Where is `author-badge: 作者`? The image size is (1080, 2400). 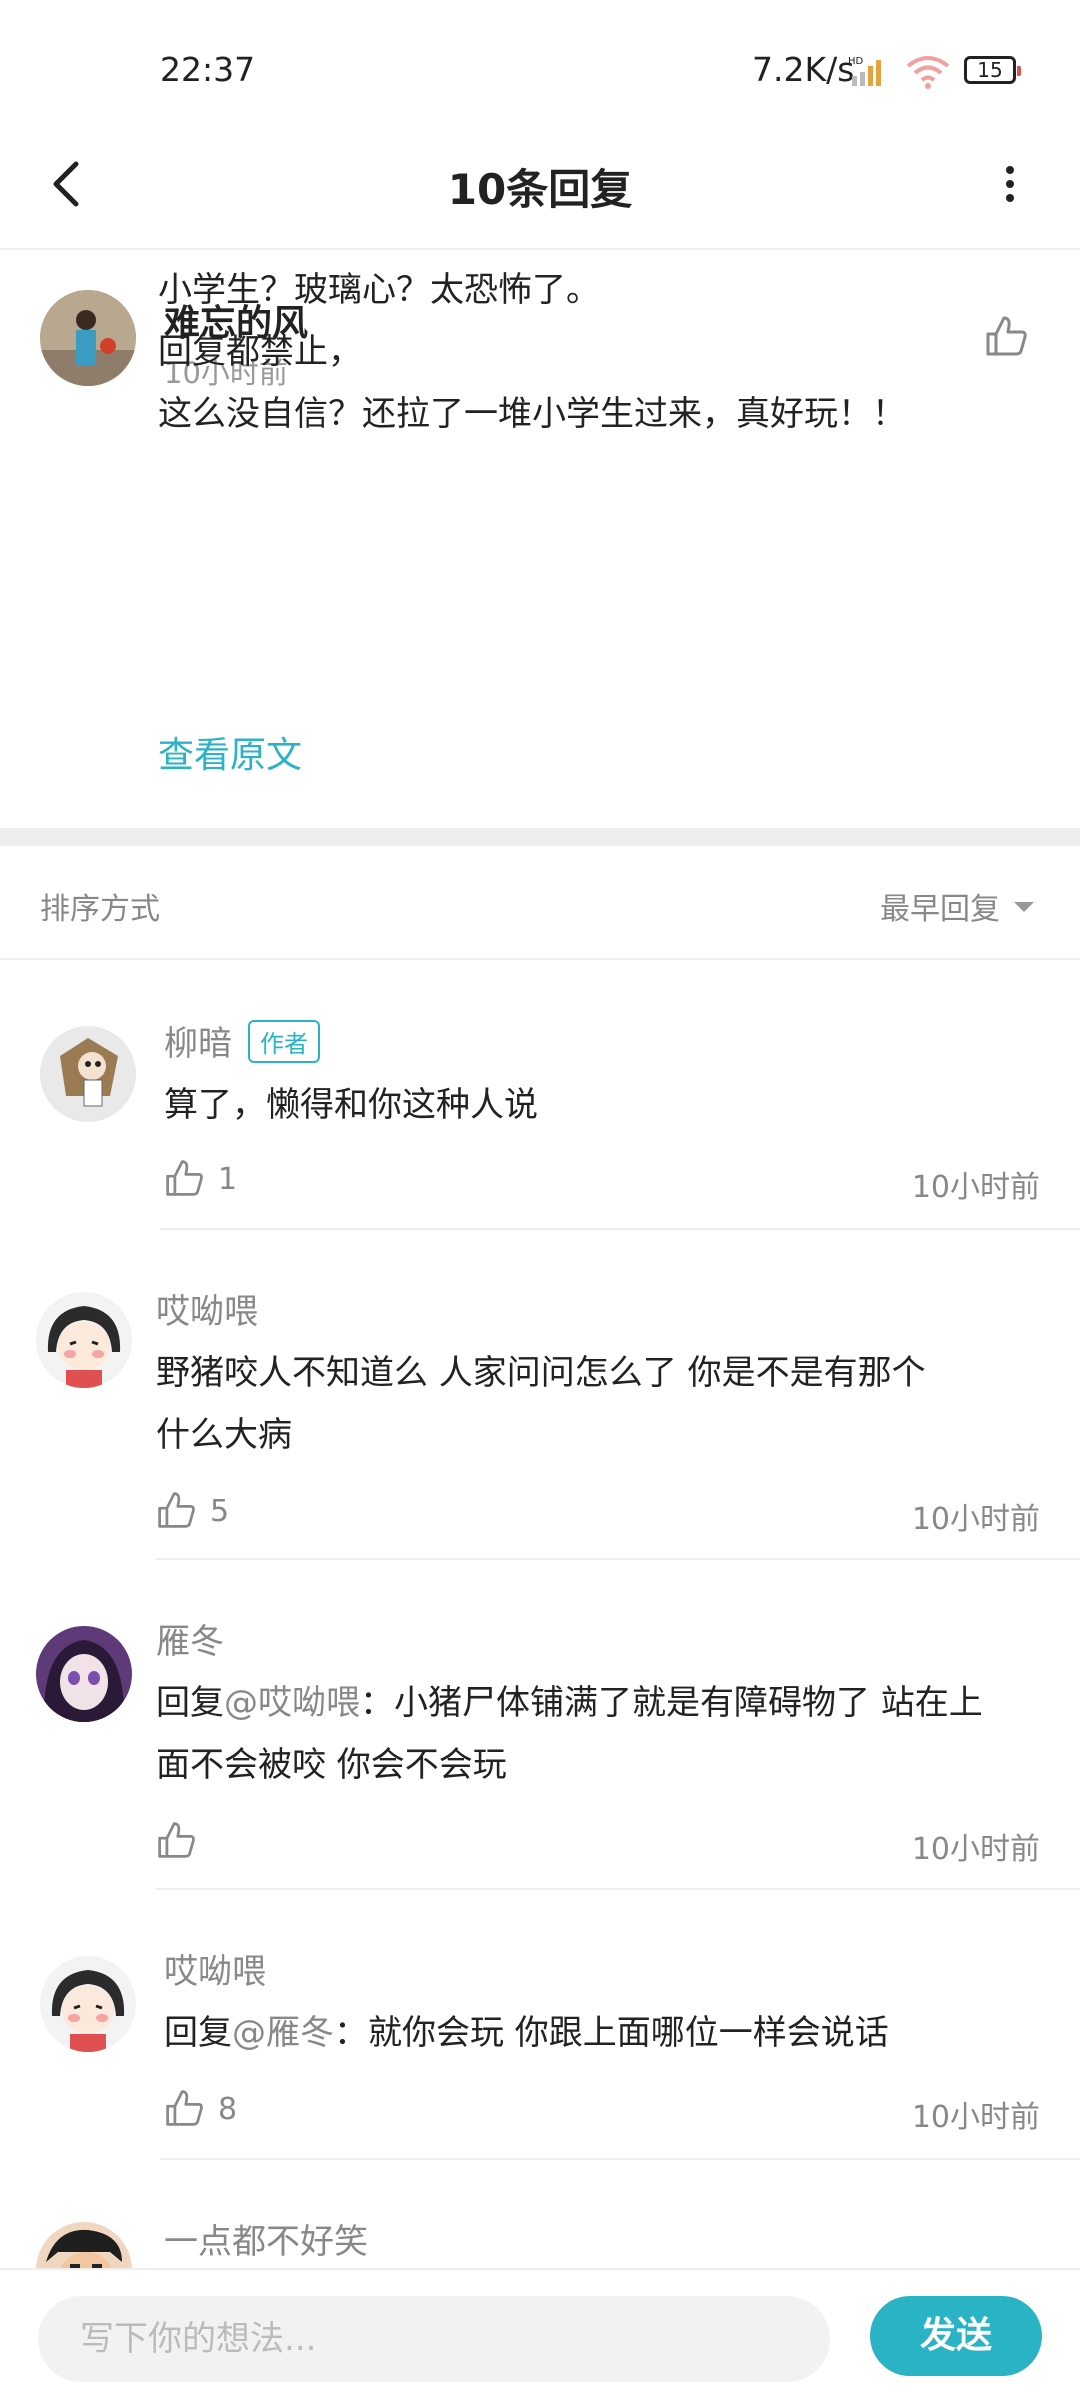
author-badge: 作者 is located at coordinates (284, 1041).